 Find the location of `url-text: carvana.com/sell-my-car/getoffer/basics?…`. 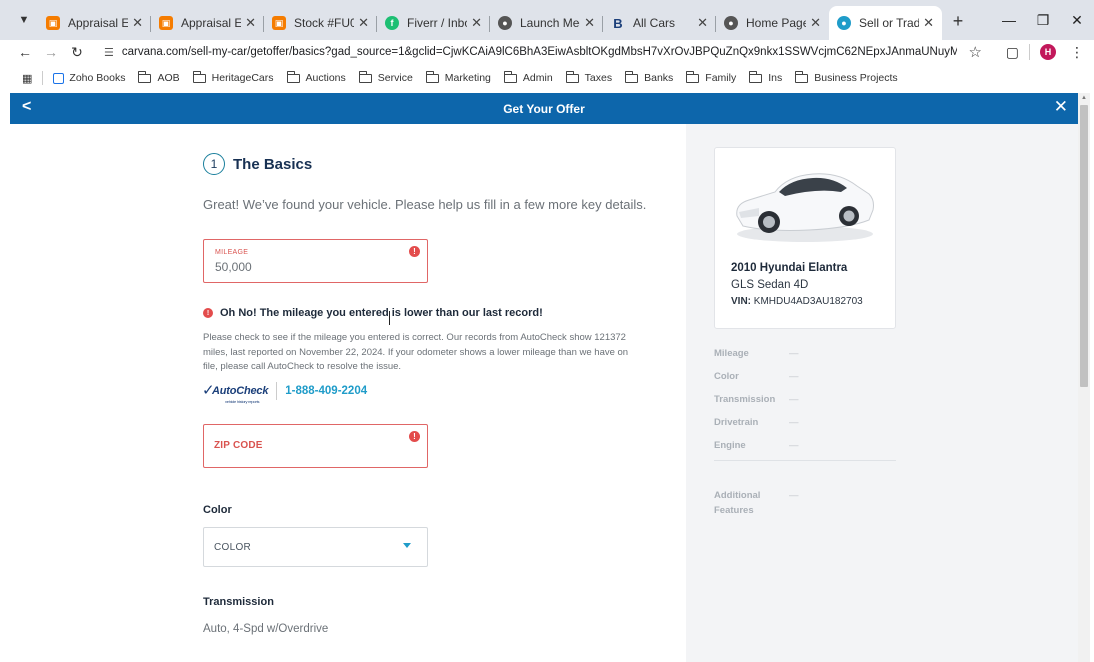

url-text: carvana.com/sell-my-car/getoffer/basics?… is located at coordinates (539, 52).